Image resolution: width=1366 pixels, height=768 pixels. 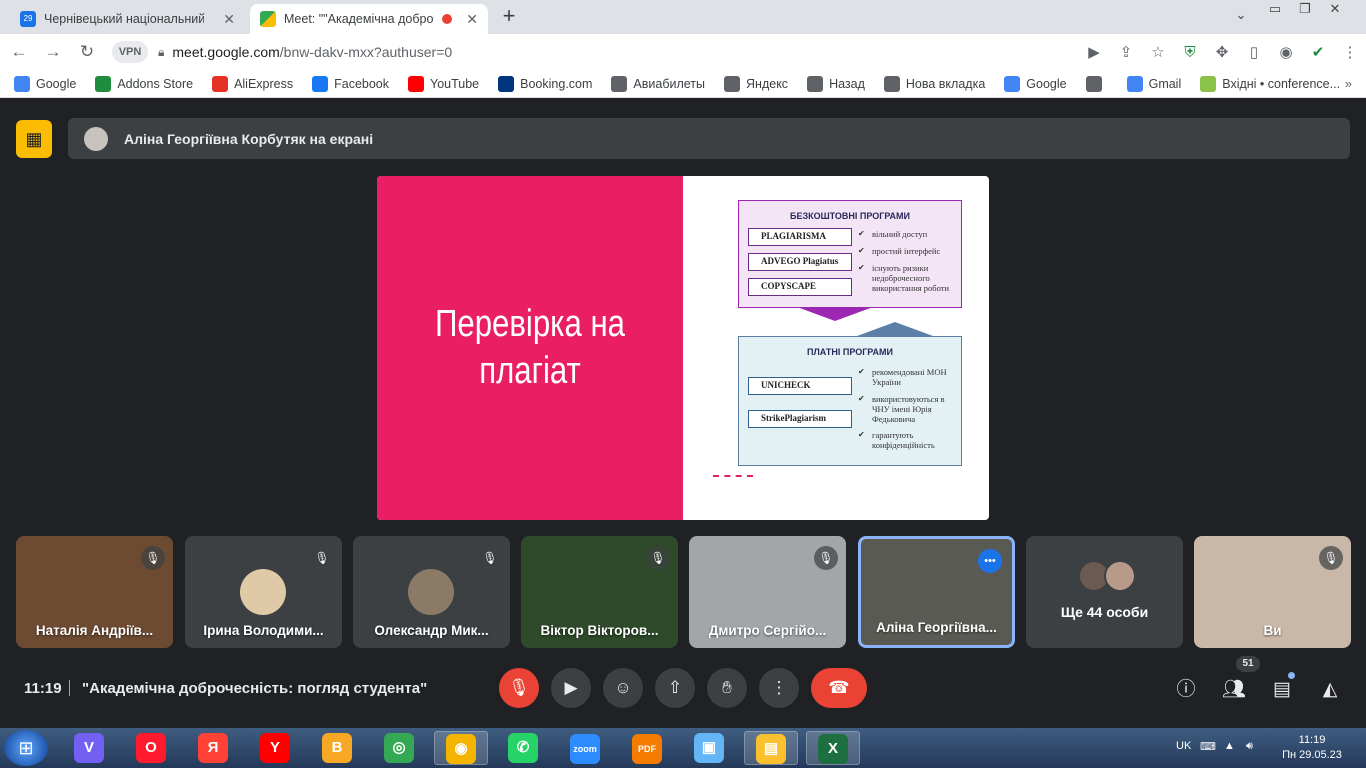 I want to click on vpn-badge: VPN, so click(x=130, y=52).